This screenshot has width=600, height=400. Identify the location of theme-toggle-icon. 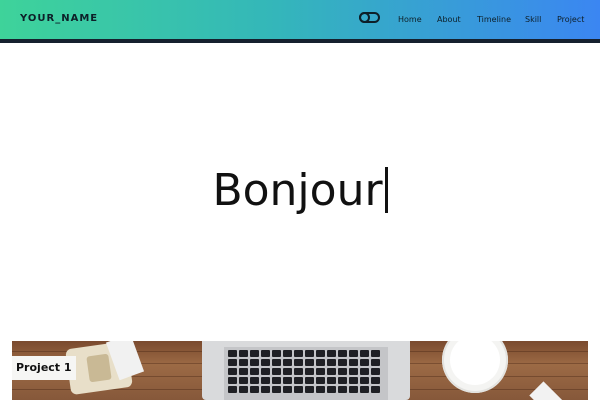
(369, 17).